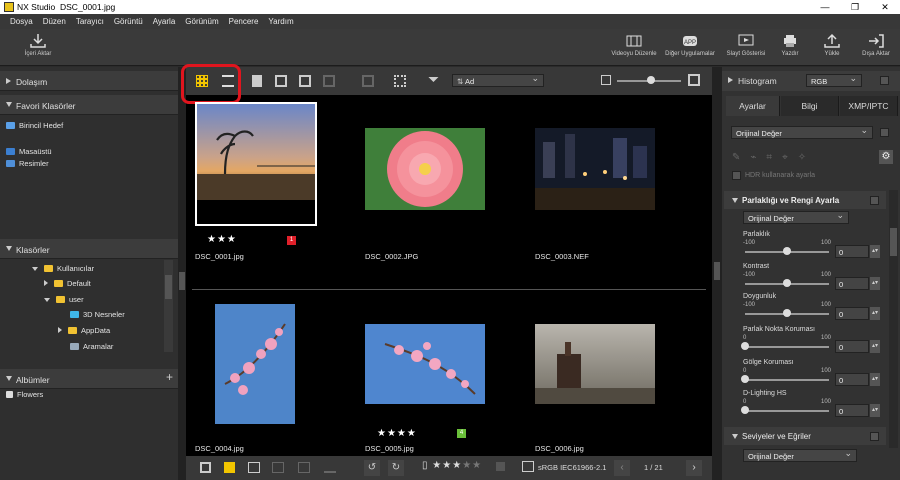 The height and width of the screenshot is (480, 900). I want to click on favorite-desktop: Masaüstü, so click(29, 151).